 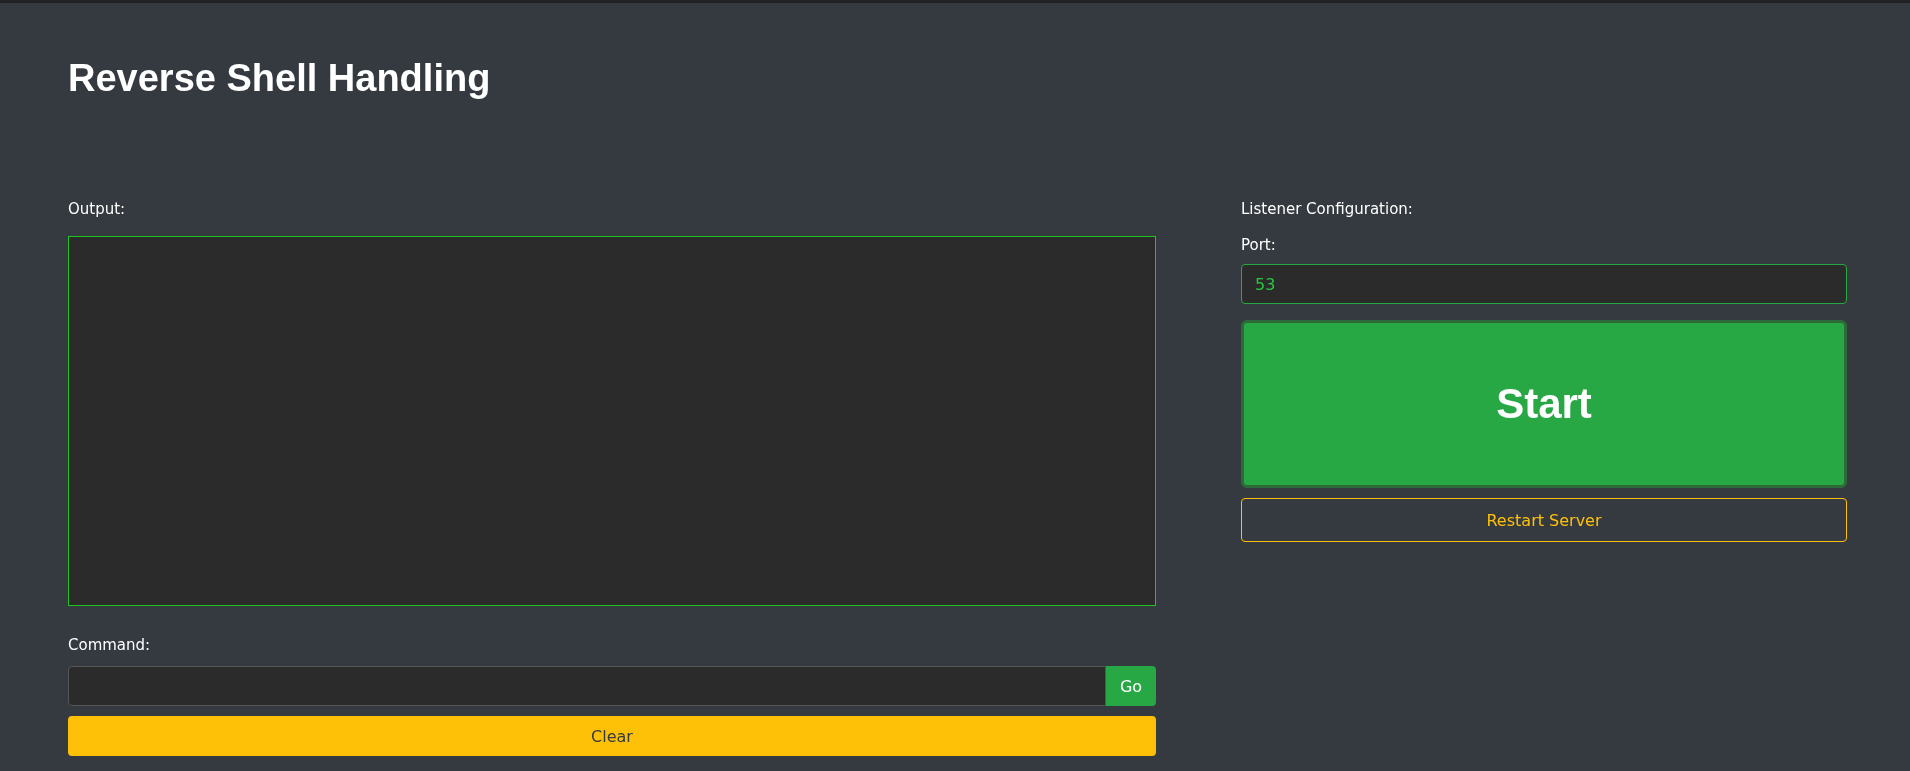 What do you see at coordinates (1327, 209) in the screenshot?
I see `listener-label: Listener Configuration:` at bounding box center [1327, 209].